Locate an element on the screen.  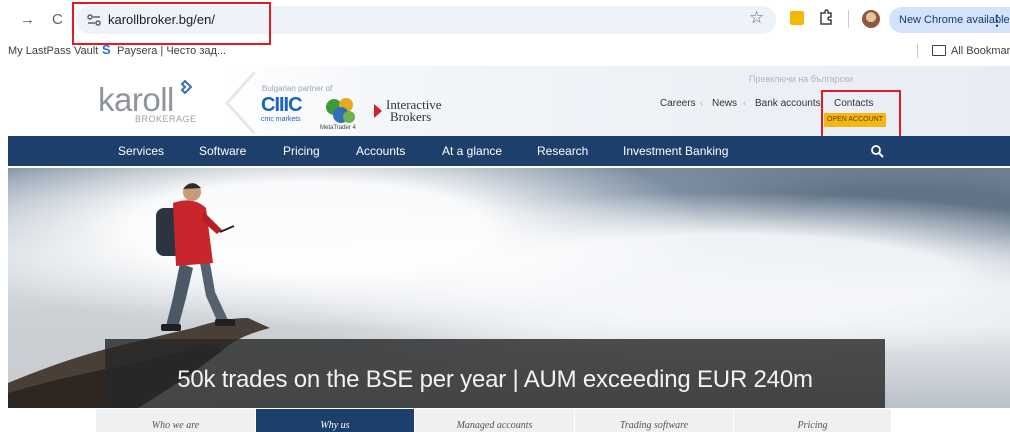
partner-label: Bulgarian partner of is located at coordinates (297, 88).